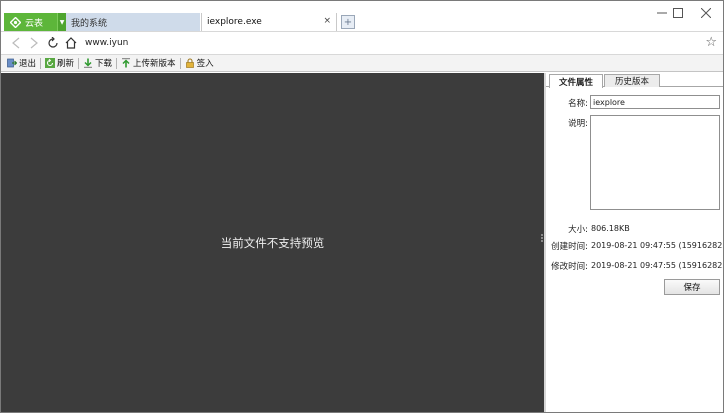 This screenshot has width=724, height=413. I want to click on name-label: 名称:, so click(578, 104).